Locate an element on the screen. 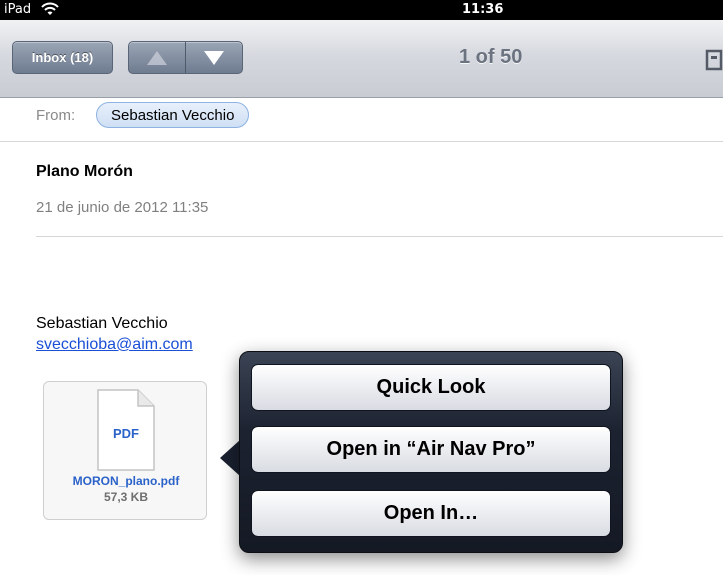 Image resolution: width=723 pixels, height=575 pixels. carrier-label: iPad is located at coordinates (18, 9).